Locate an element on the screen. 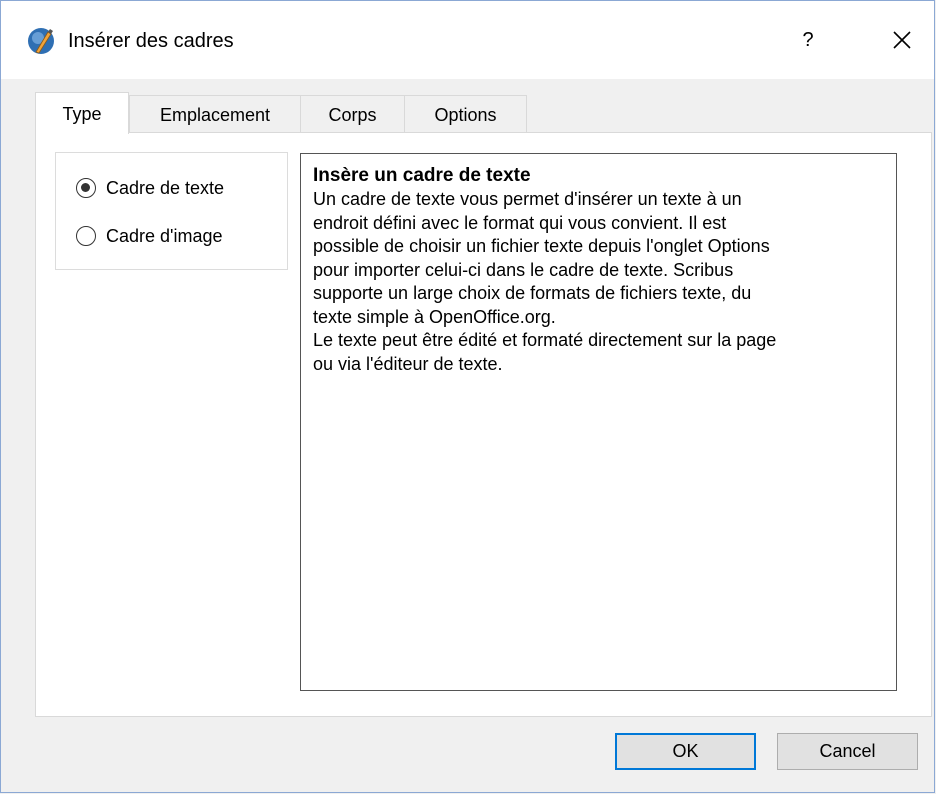 This screenshot has height=794, width=936. tab-emplacement: Emplacement is located at coordinates (215, 114).